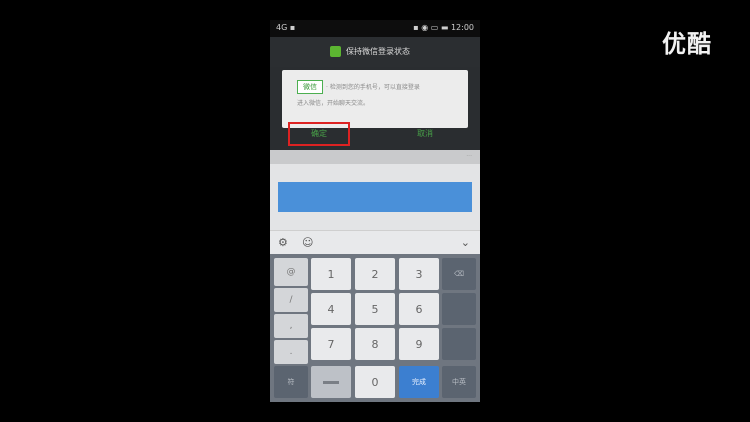  What do you see at coordinates (469, 156) in the screenshot?
I see `input-hint: ···` at bounding box center [469, 156].